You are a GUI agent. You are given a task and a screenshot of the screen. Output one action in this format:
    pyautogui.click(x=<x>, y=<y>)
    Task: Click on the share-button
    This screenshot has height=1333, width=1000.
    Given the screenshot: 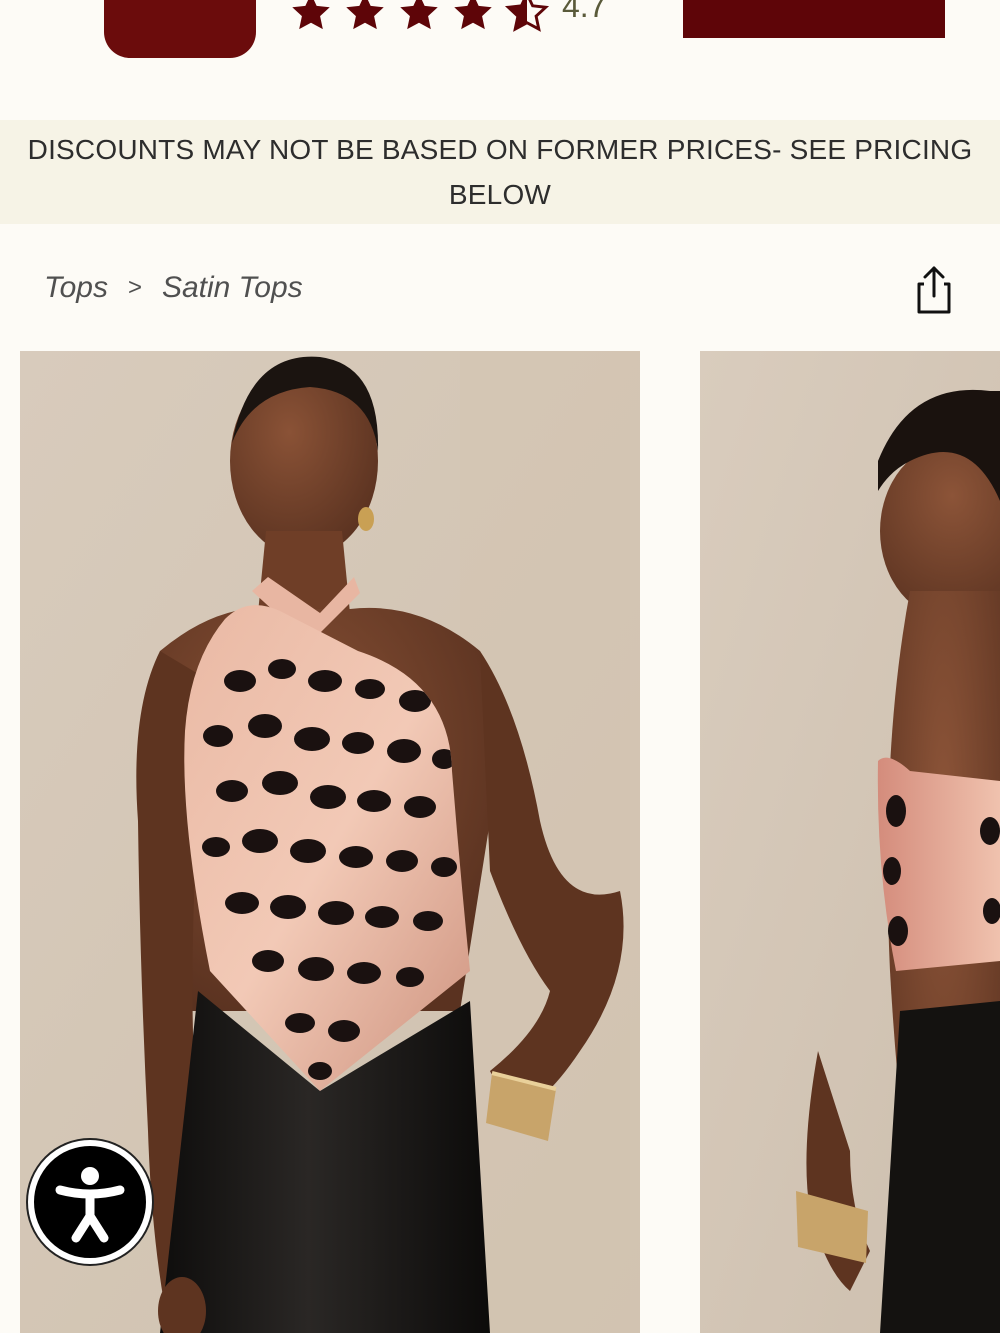 What is the action you would take?
    pyautogui.click(x=934, y=290)
    